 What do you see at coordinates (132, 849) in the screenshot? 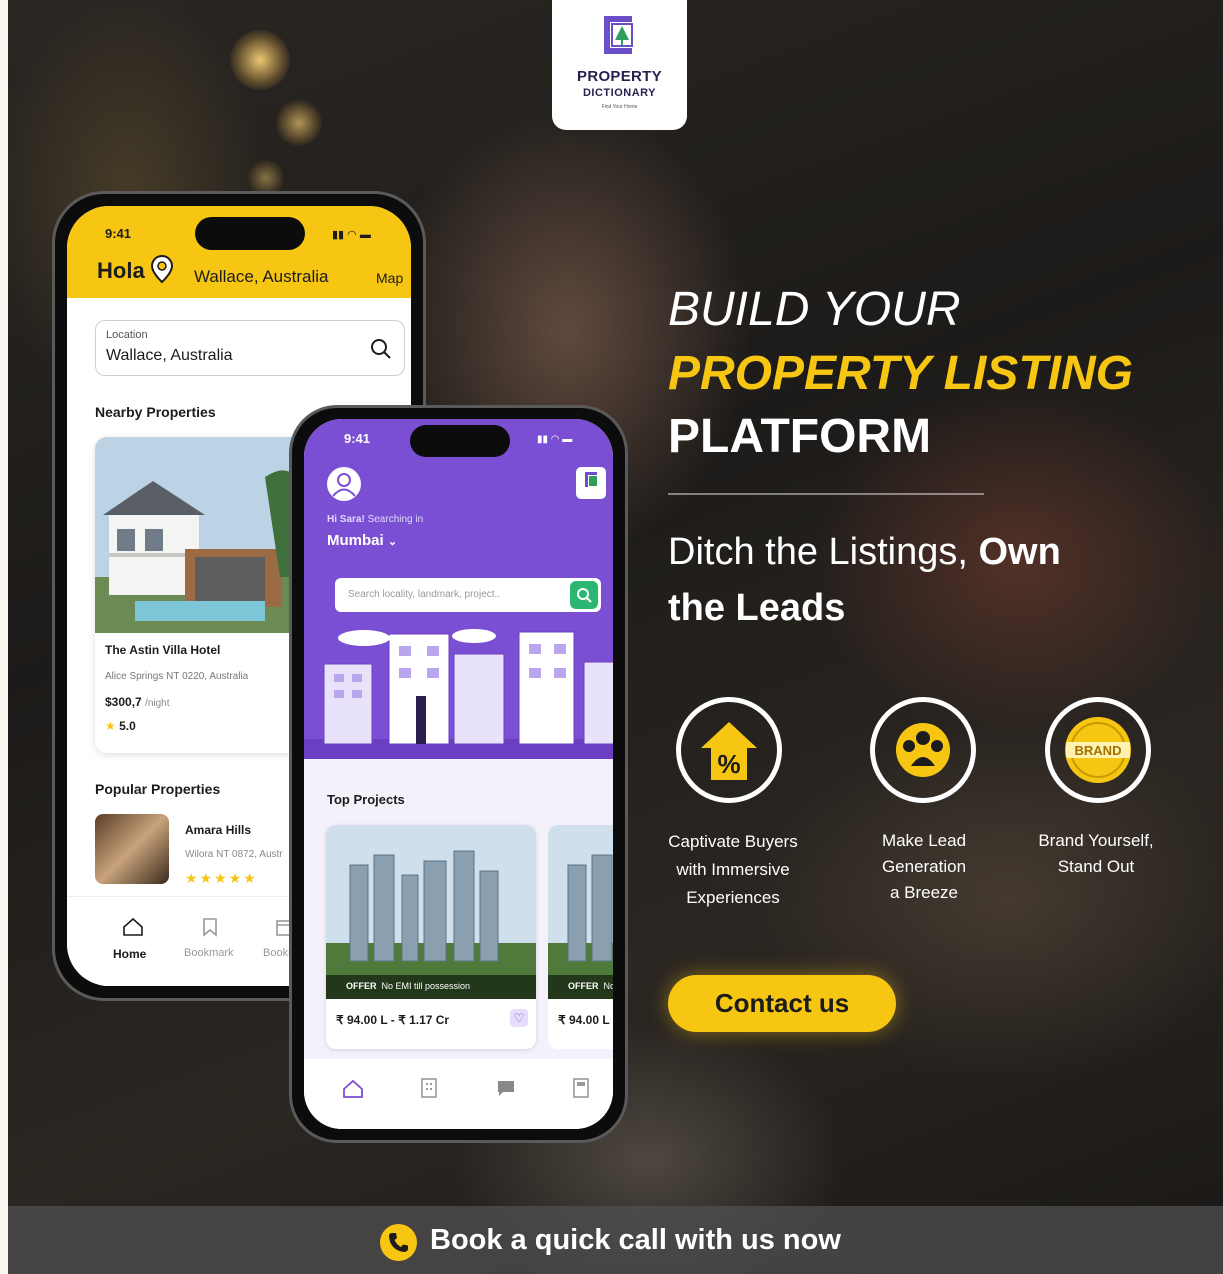
I see `popular-thumbnail` at bounding box center [132, 849].